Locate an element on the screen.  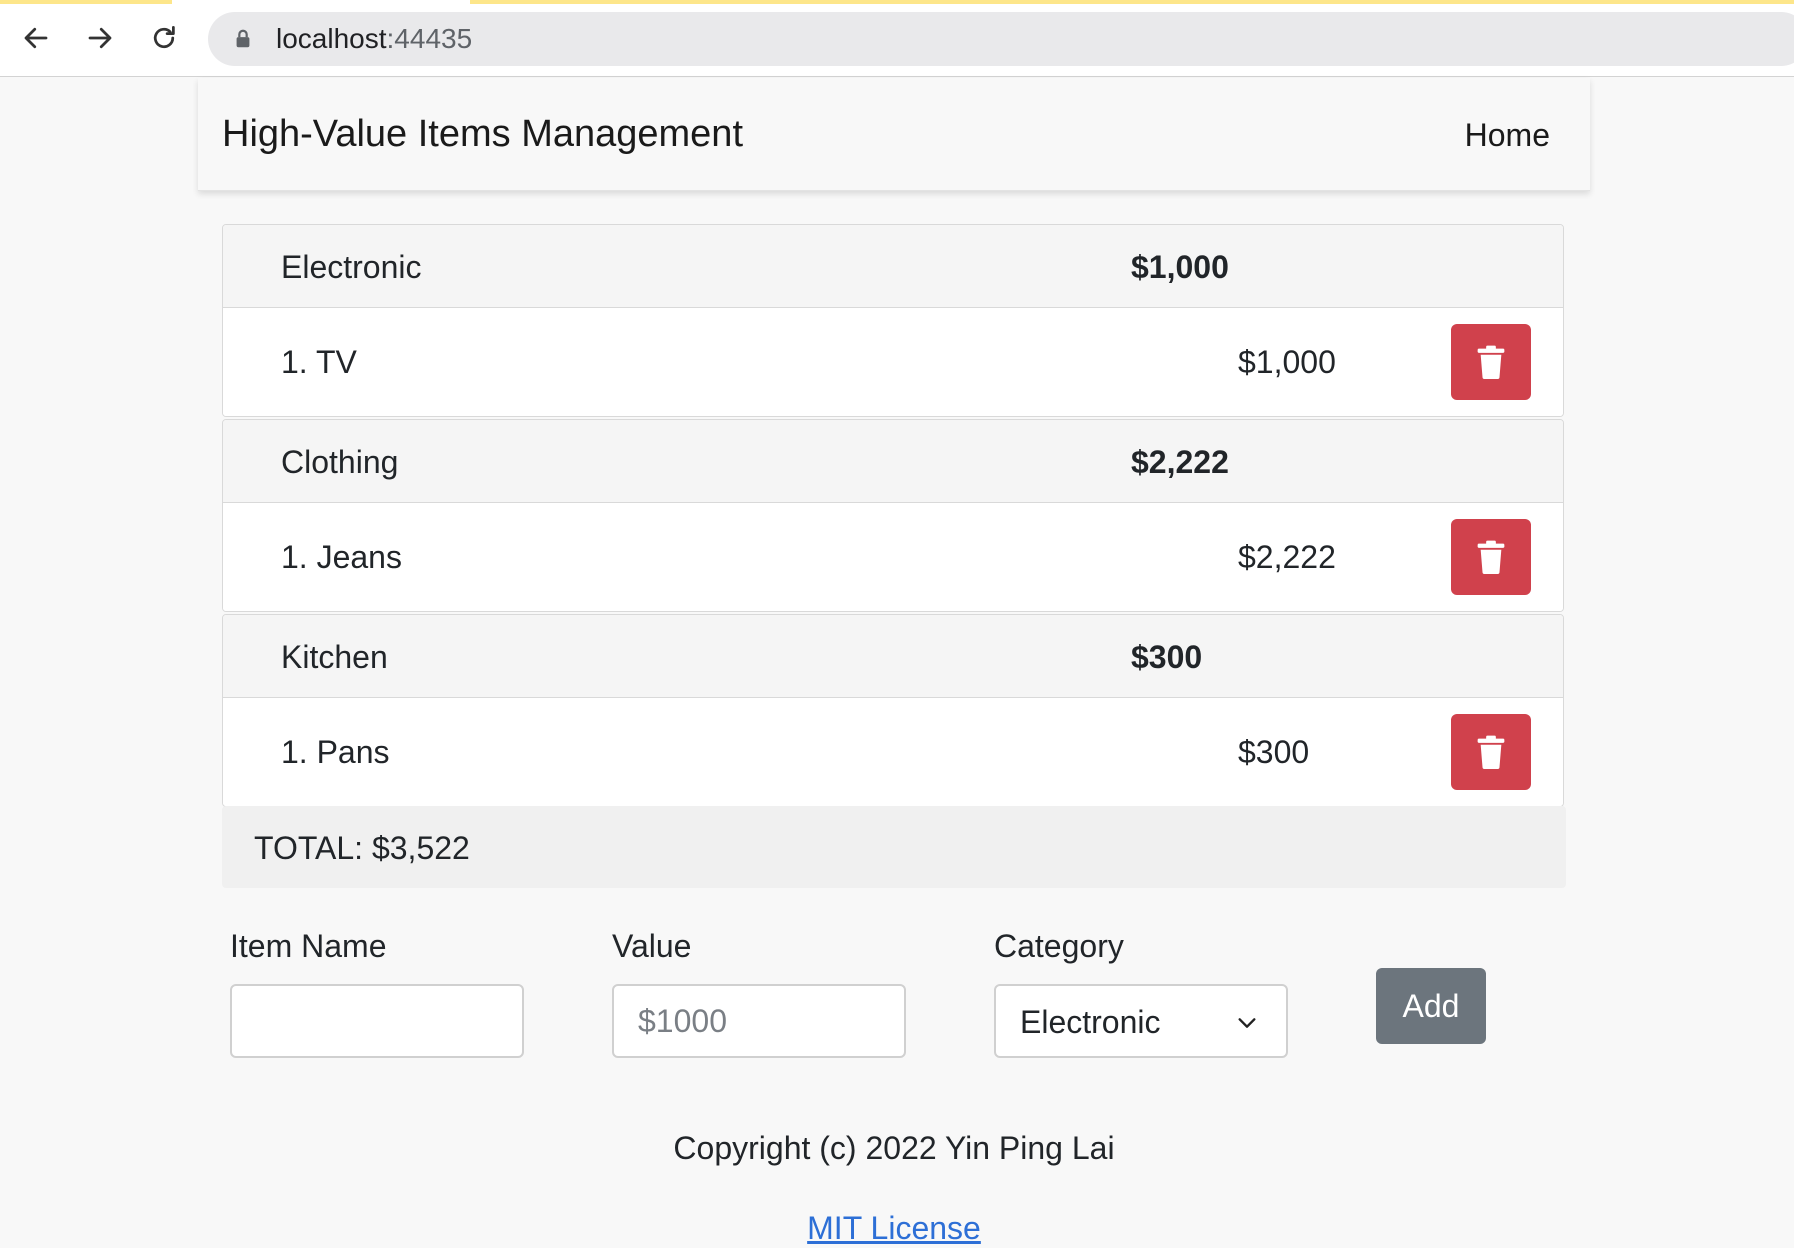
category-name: Electronic is located at coordinates (351, 267).